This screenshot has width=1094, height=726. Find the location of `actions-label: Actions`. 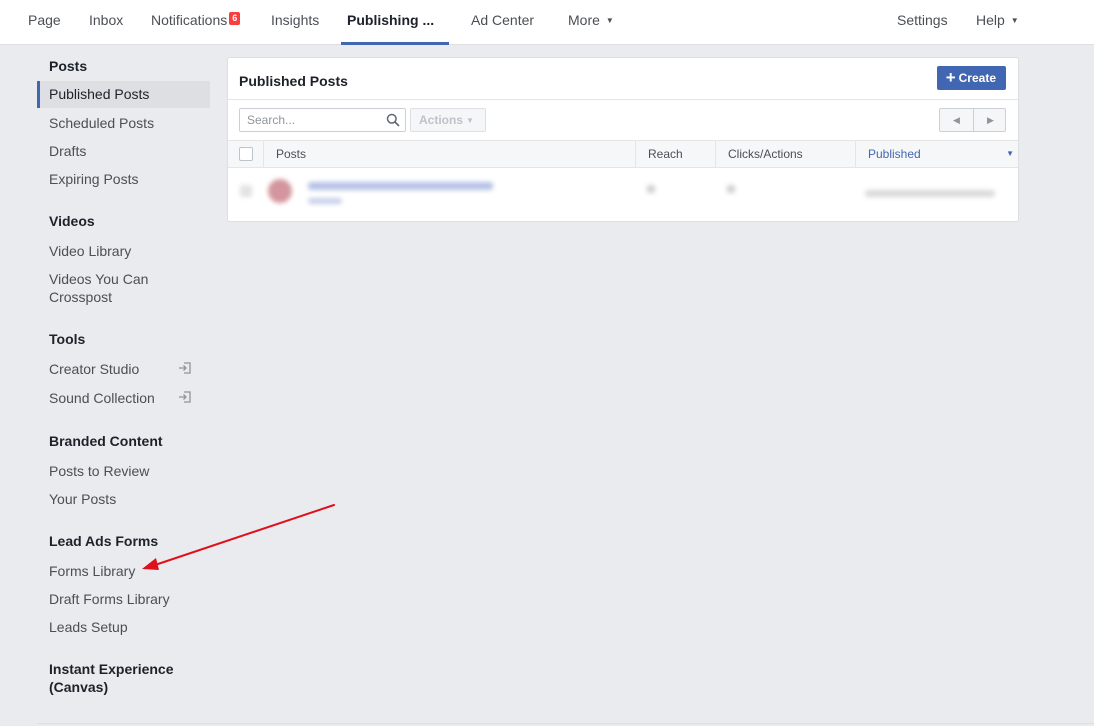

actions-label: Actions is located at coordinates (441, 120).